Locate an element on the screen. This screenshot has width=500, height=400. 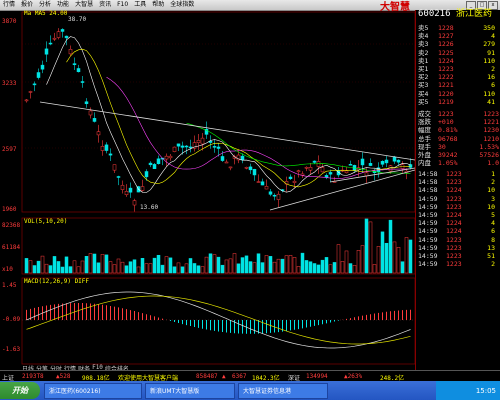
order-price: 1225 is located at coordinates (446, 52).